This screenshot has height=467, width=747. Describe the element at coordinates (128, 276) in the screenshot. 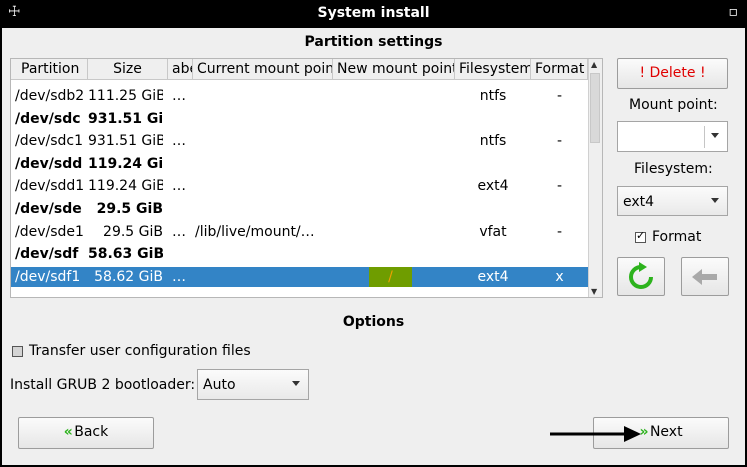

I see `cell-size: 58.62 GiB` at that location.